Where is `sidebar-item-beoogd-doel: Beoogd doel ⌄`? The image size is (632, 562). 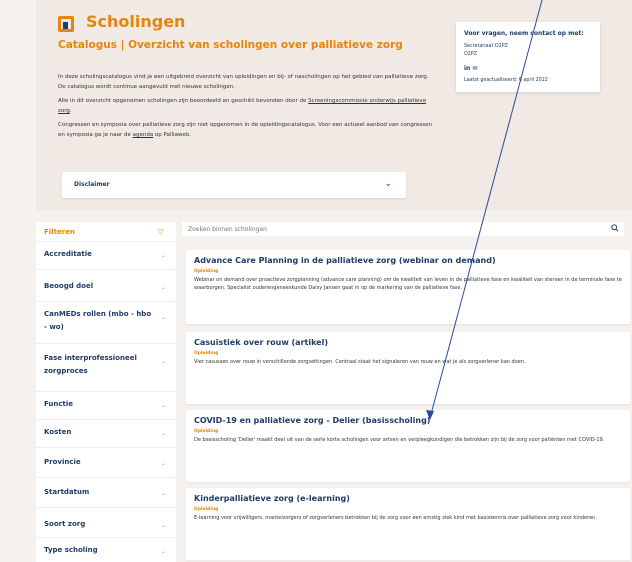
sidebar-item-beoogd-doel: Beoogd doel ⌄ is located at coordinates (106, 286).